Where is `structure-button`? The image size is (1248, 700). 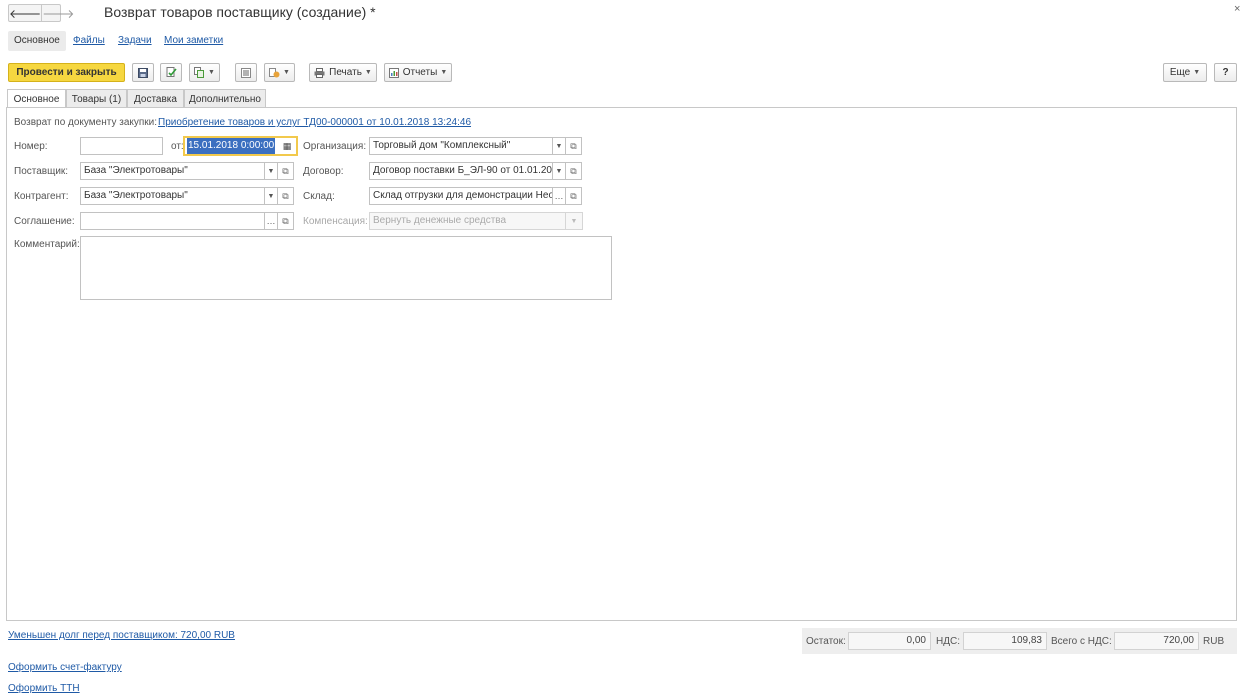
structure-button is located at coordinates (246, 72).